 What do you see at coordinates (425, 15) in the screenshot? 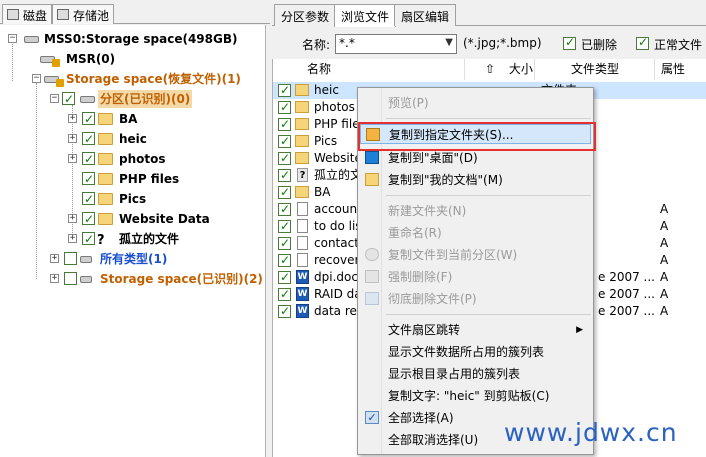
I see `tab-sector-editor: 扇区编辑` at bounding box center [425, 15].